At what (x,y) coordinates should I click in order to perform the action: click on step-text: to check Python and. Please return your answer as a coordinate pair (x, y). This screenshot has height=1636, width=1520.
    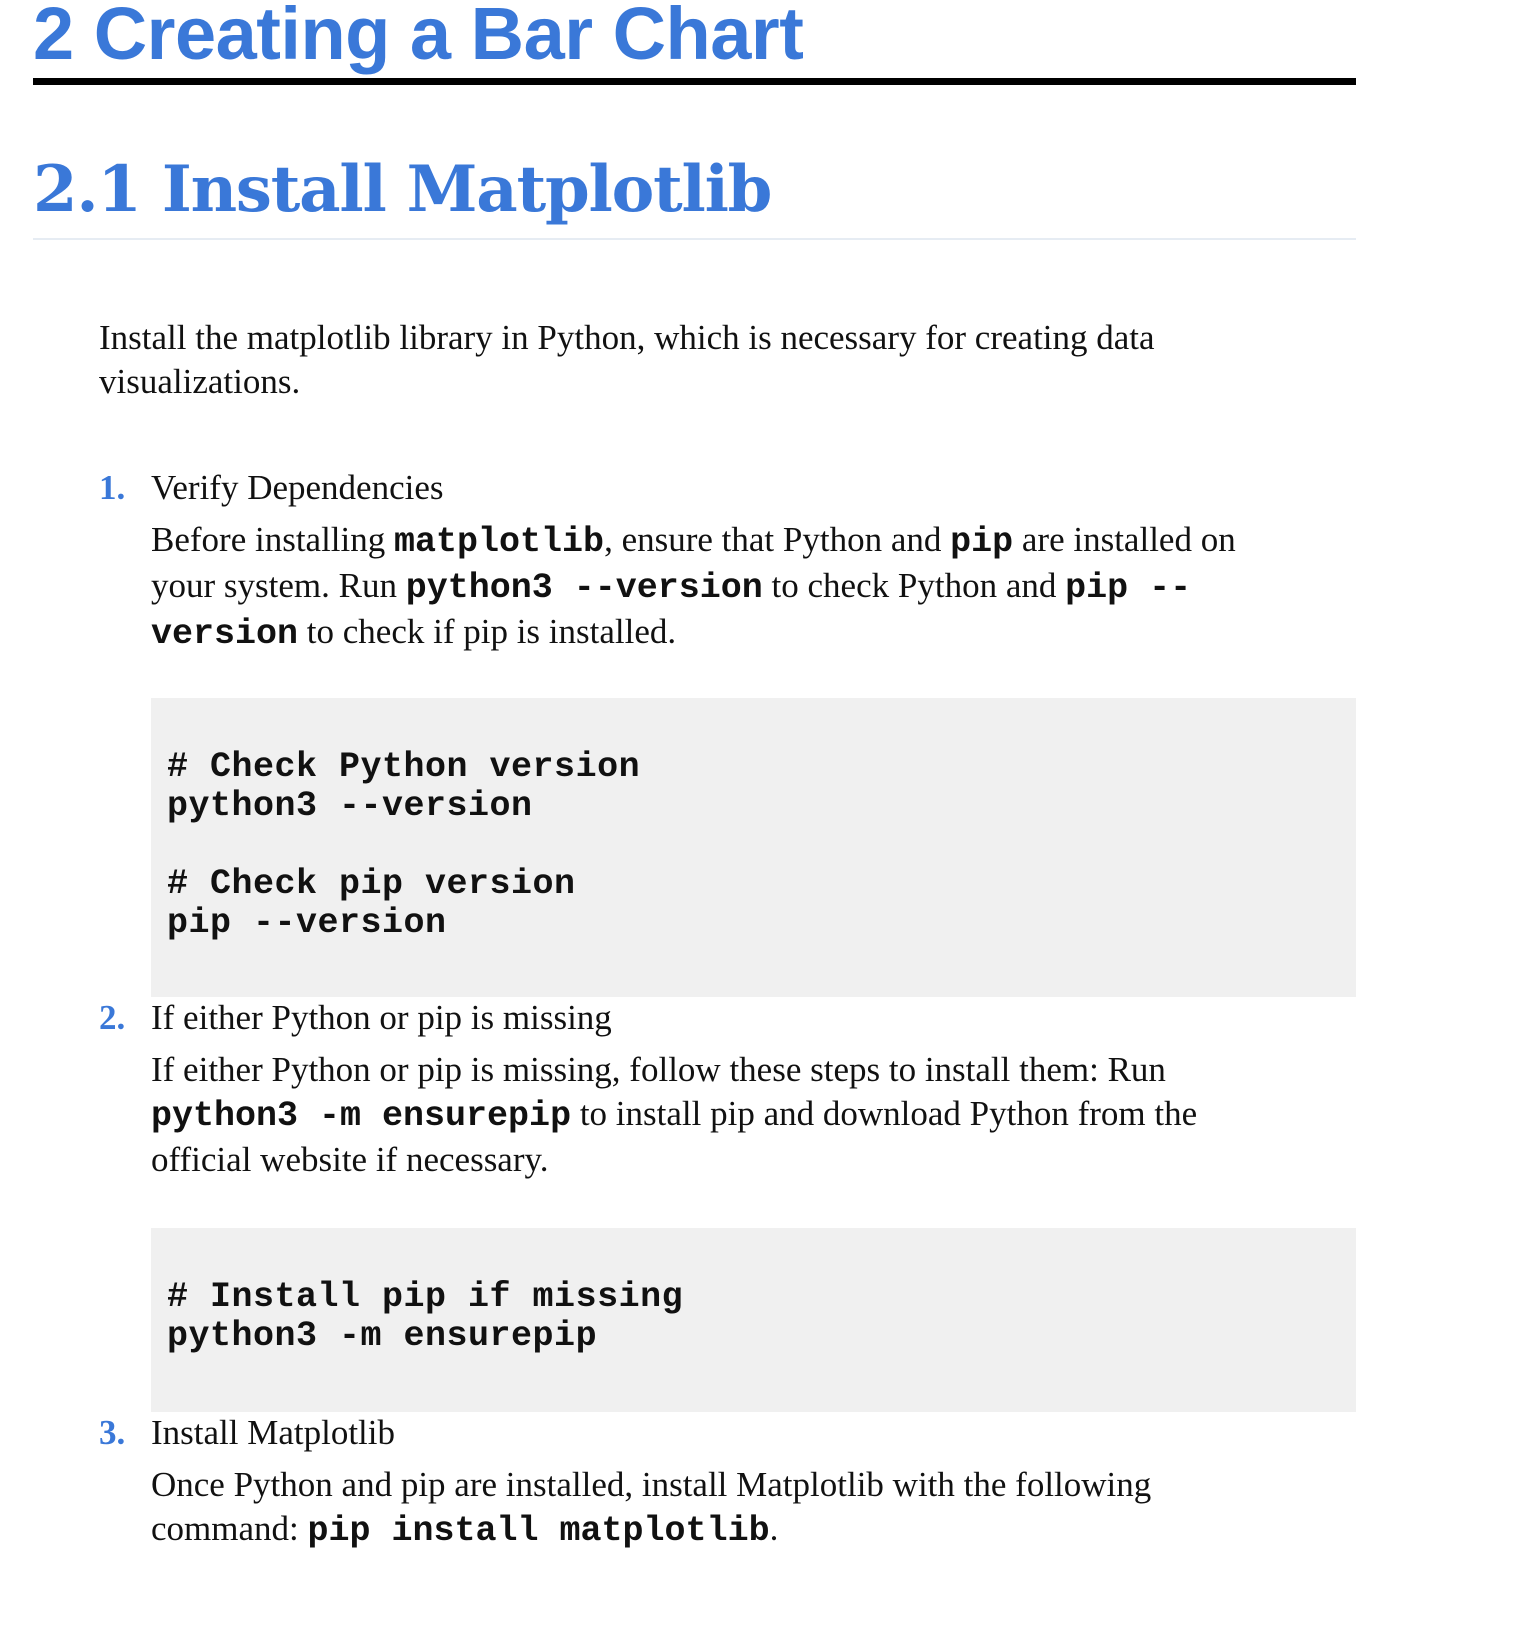
    Looking at the image, I should click on (914, 585).